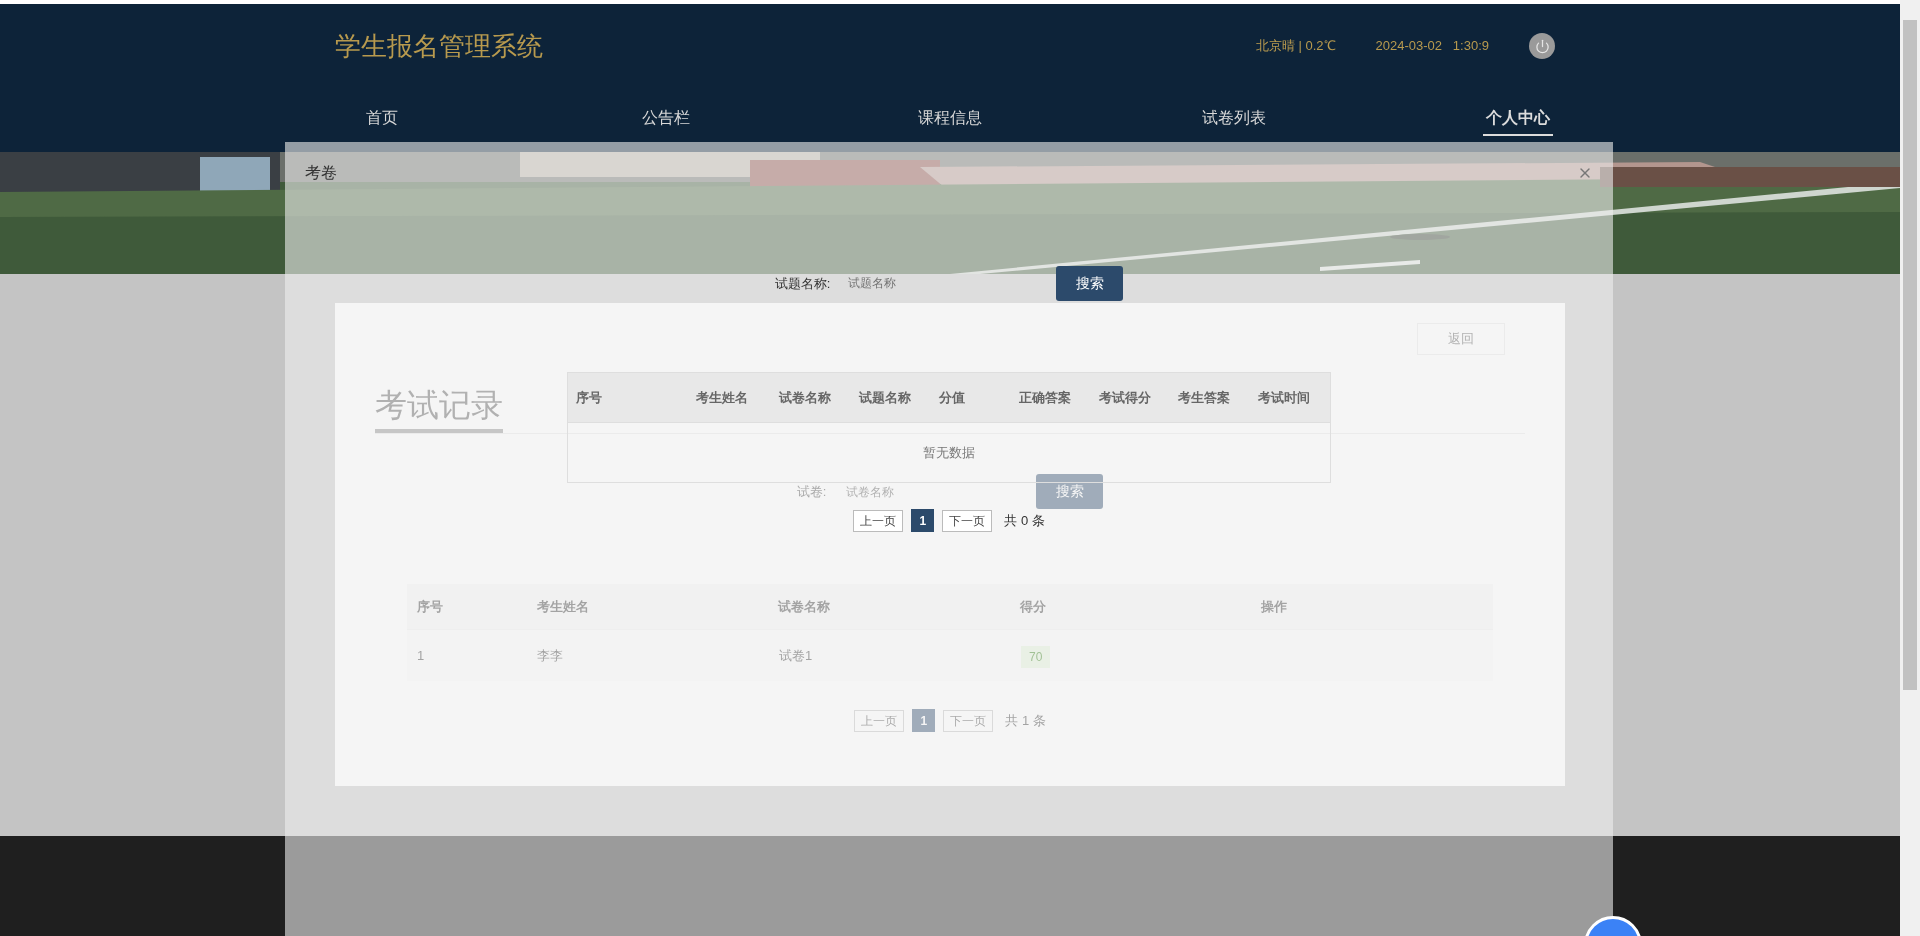  Describe the element at coordinates (951, 397) in the screenshot. I see `column-header: 分值` at that location.